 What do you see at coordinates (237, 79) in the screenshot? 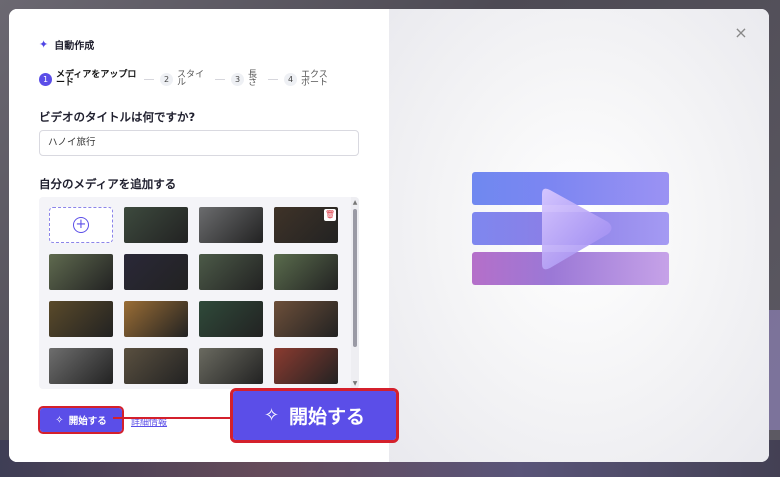
I see `step-number: 3` at bounding box center [237, 79].